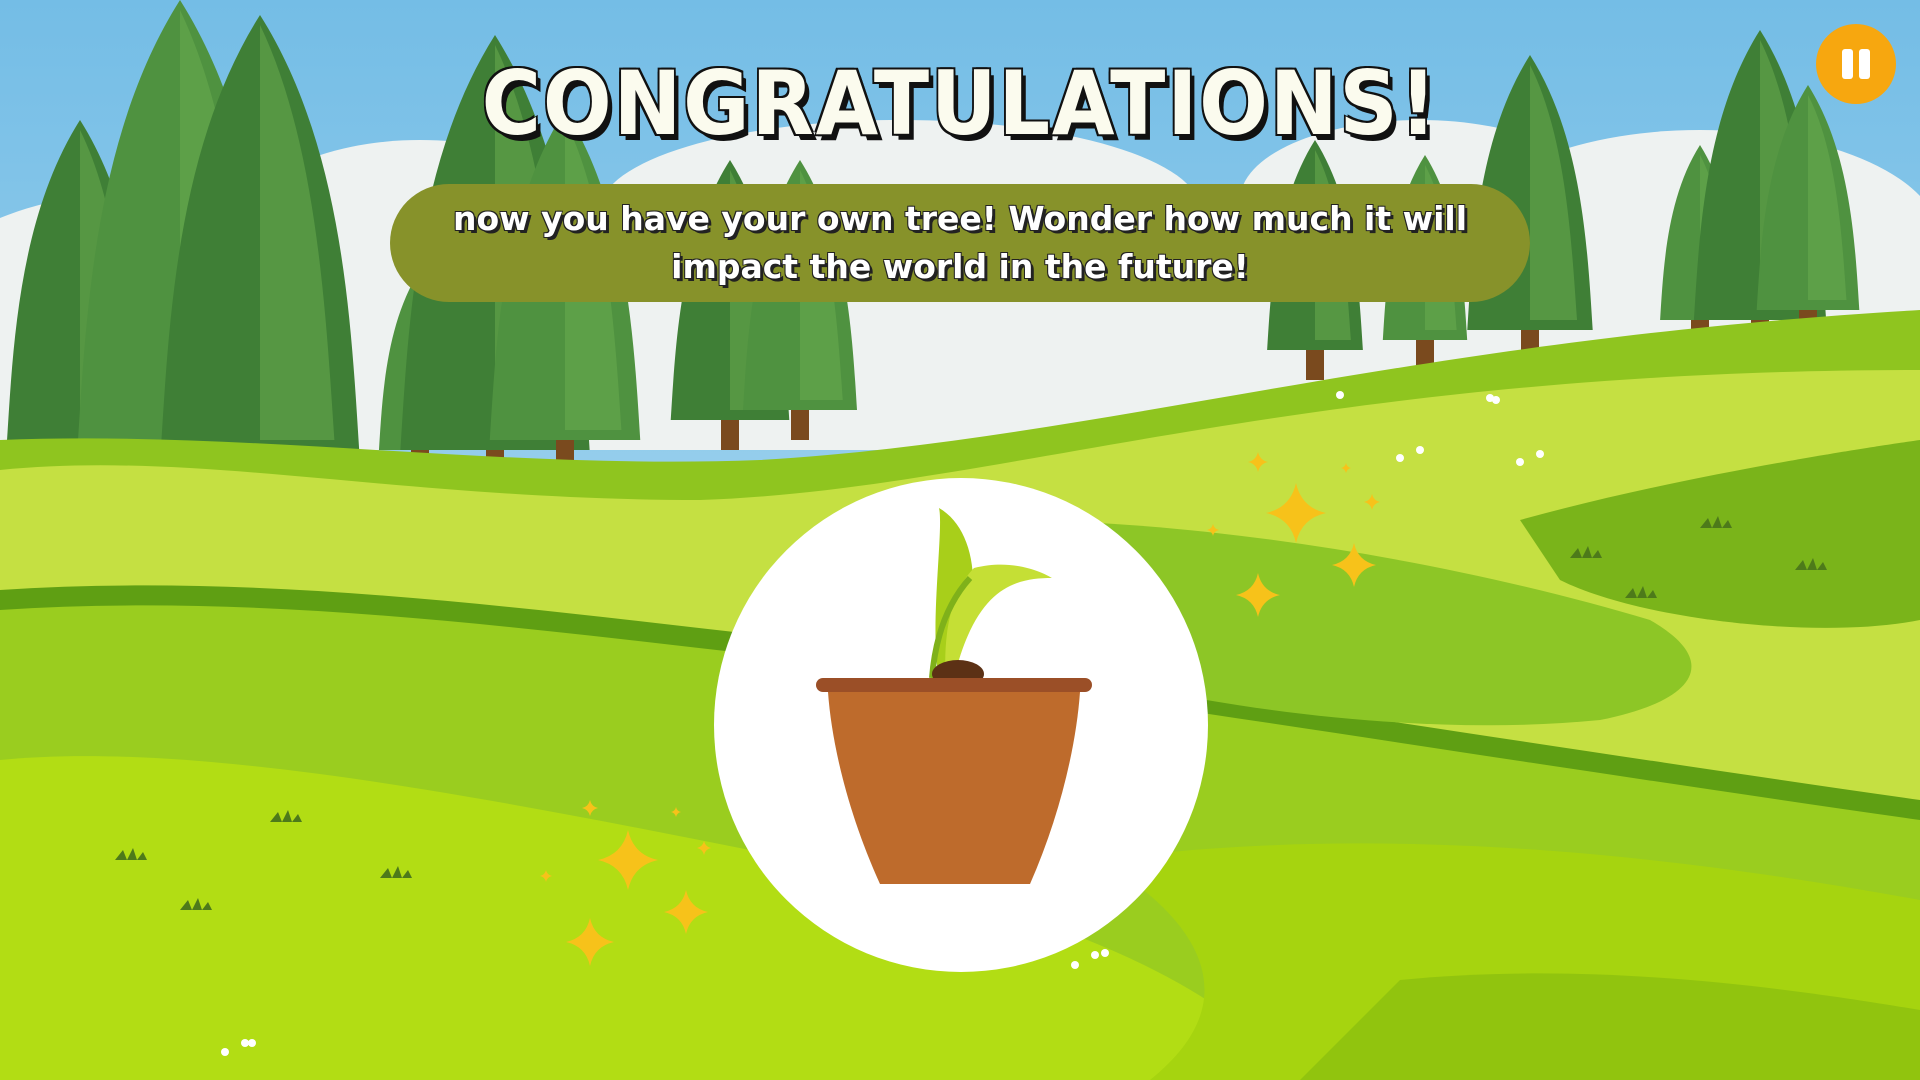  I want to click on plant-display-circle, so click(961, 725).